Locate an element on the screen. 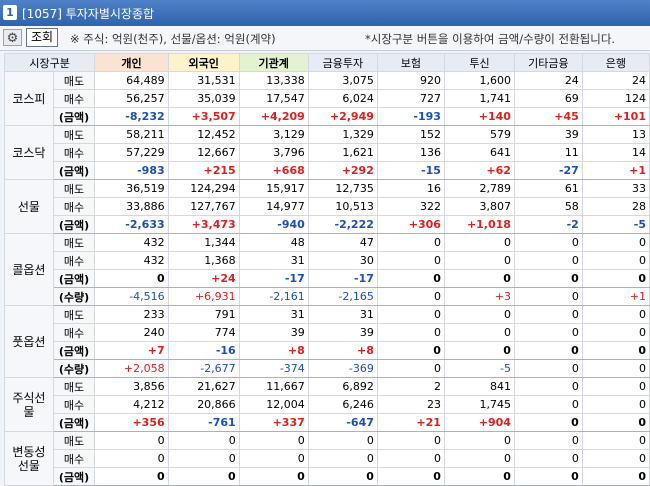  value-cell: +140 is located at coordinates (479, 116).